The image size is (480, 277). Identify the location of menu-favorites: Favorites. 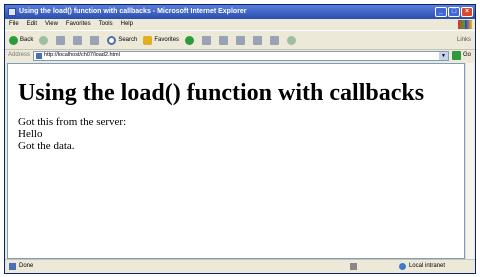
(78, 24).